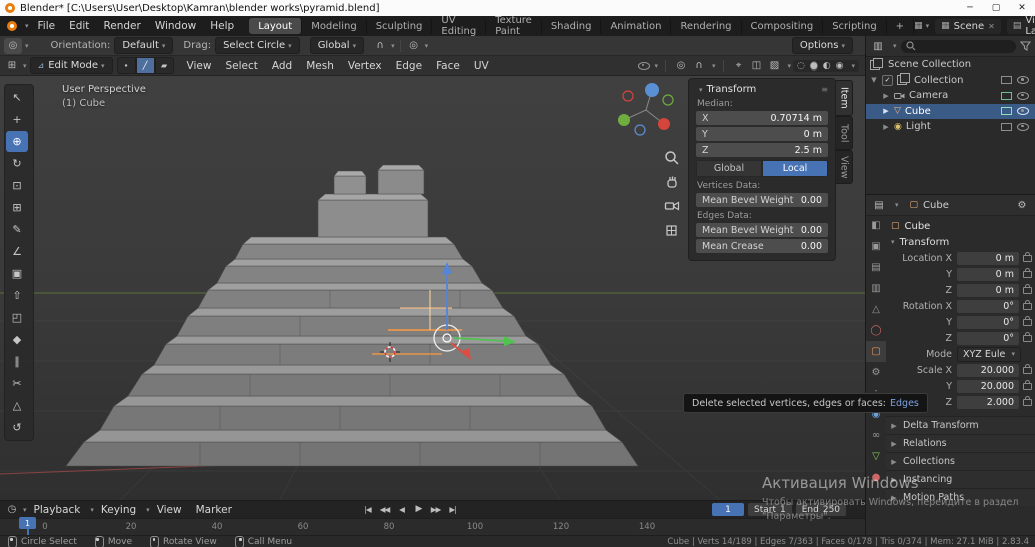 This screenshot has height=547, width=1035. Describe the element at coordinates (876, 477) in the screenshot. I see `tab-material: ●` at that location.